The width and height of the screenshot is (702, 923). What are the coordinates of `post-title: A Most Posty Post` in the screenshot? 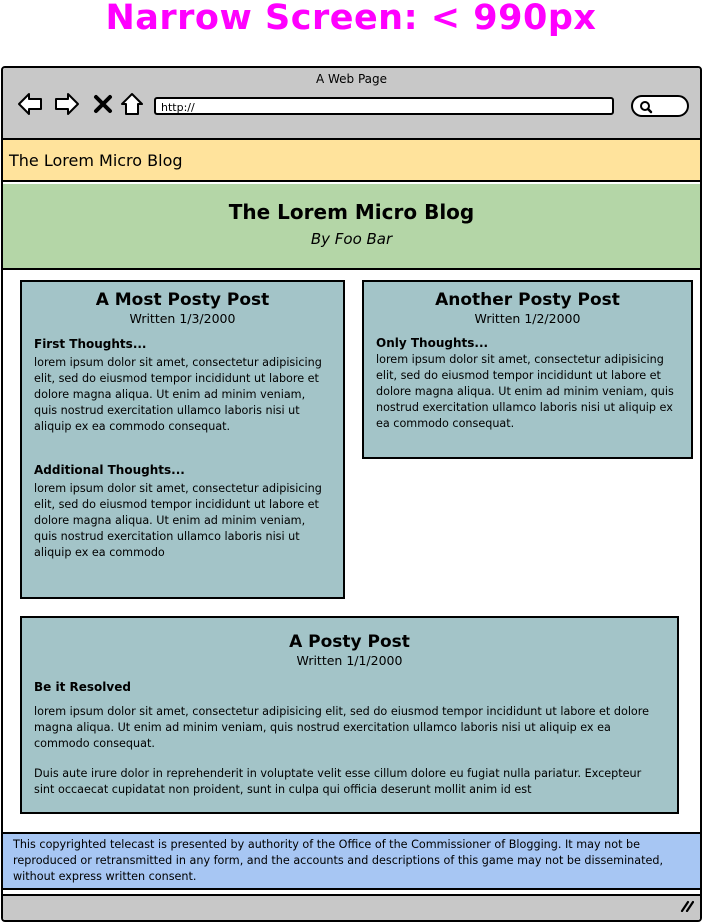 It's located at (182, 300).